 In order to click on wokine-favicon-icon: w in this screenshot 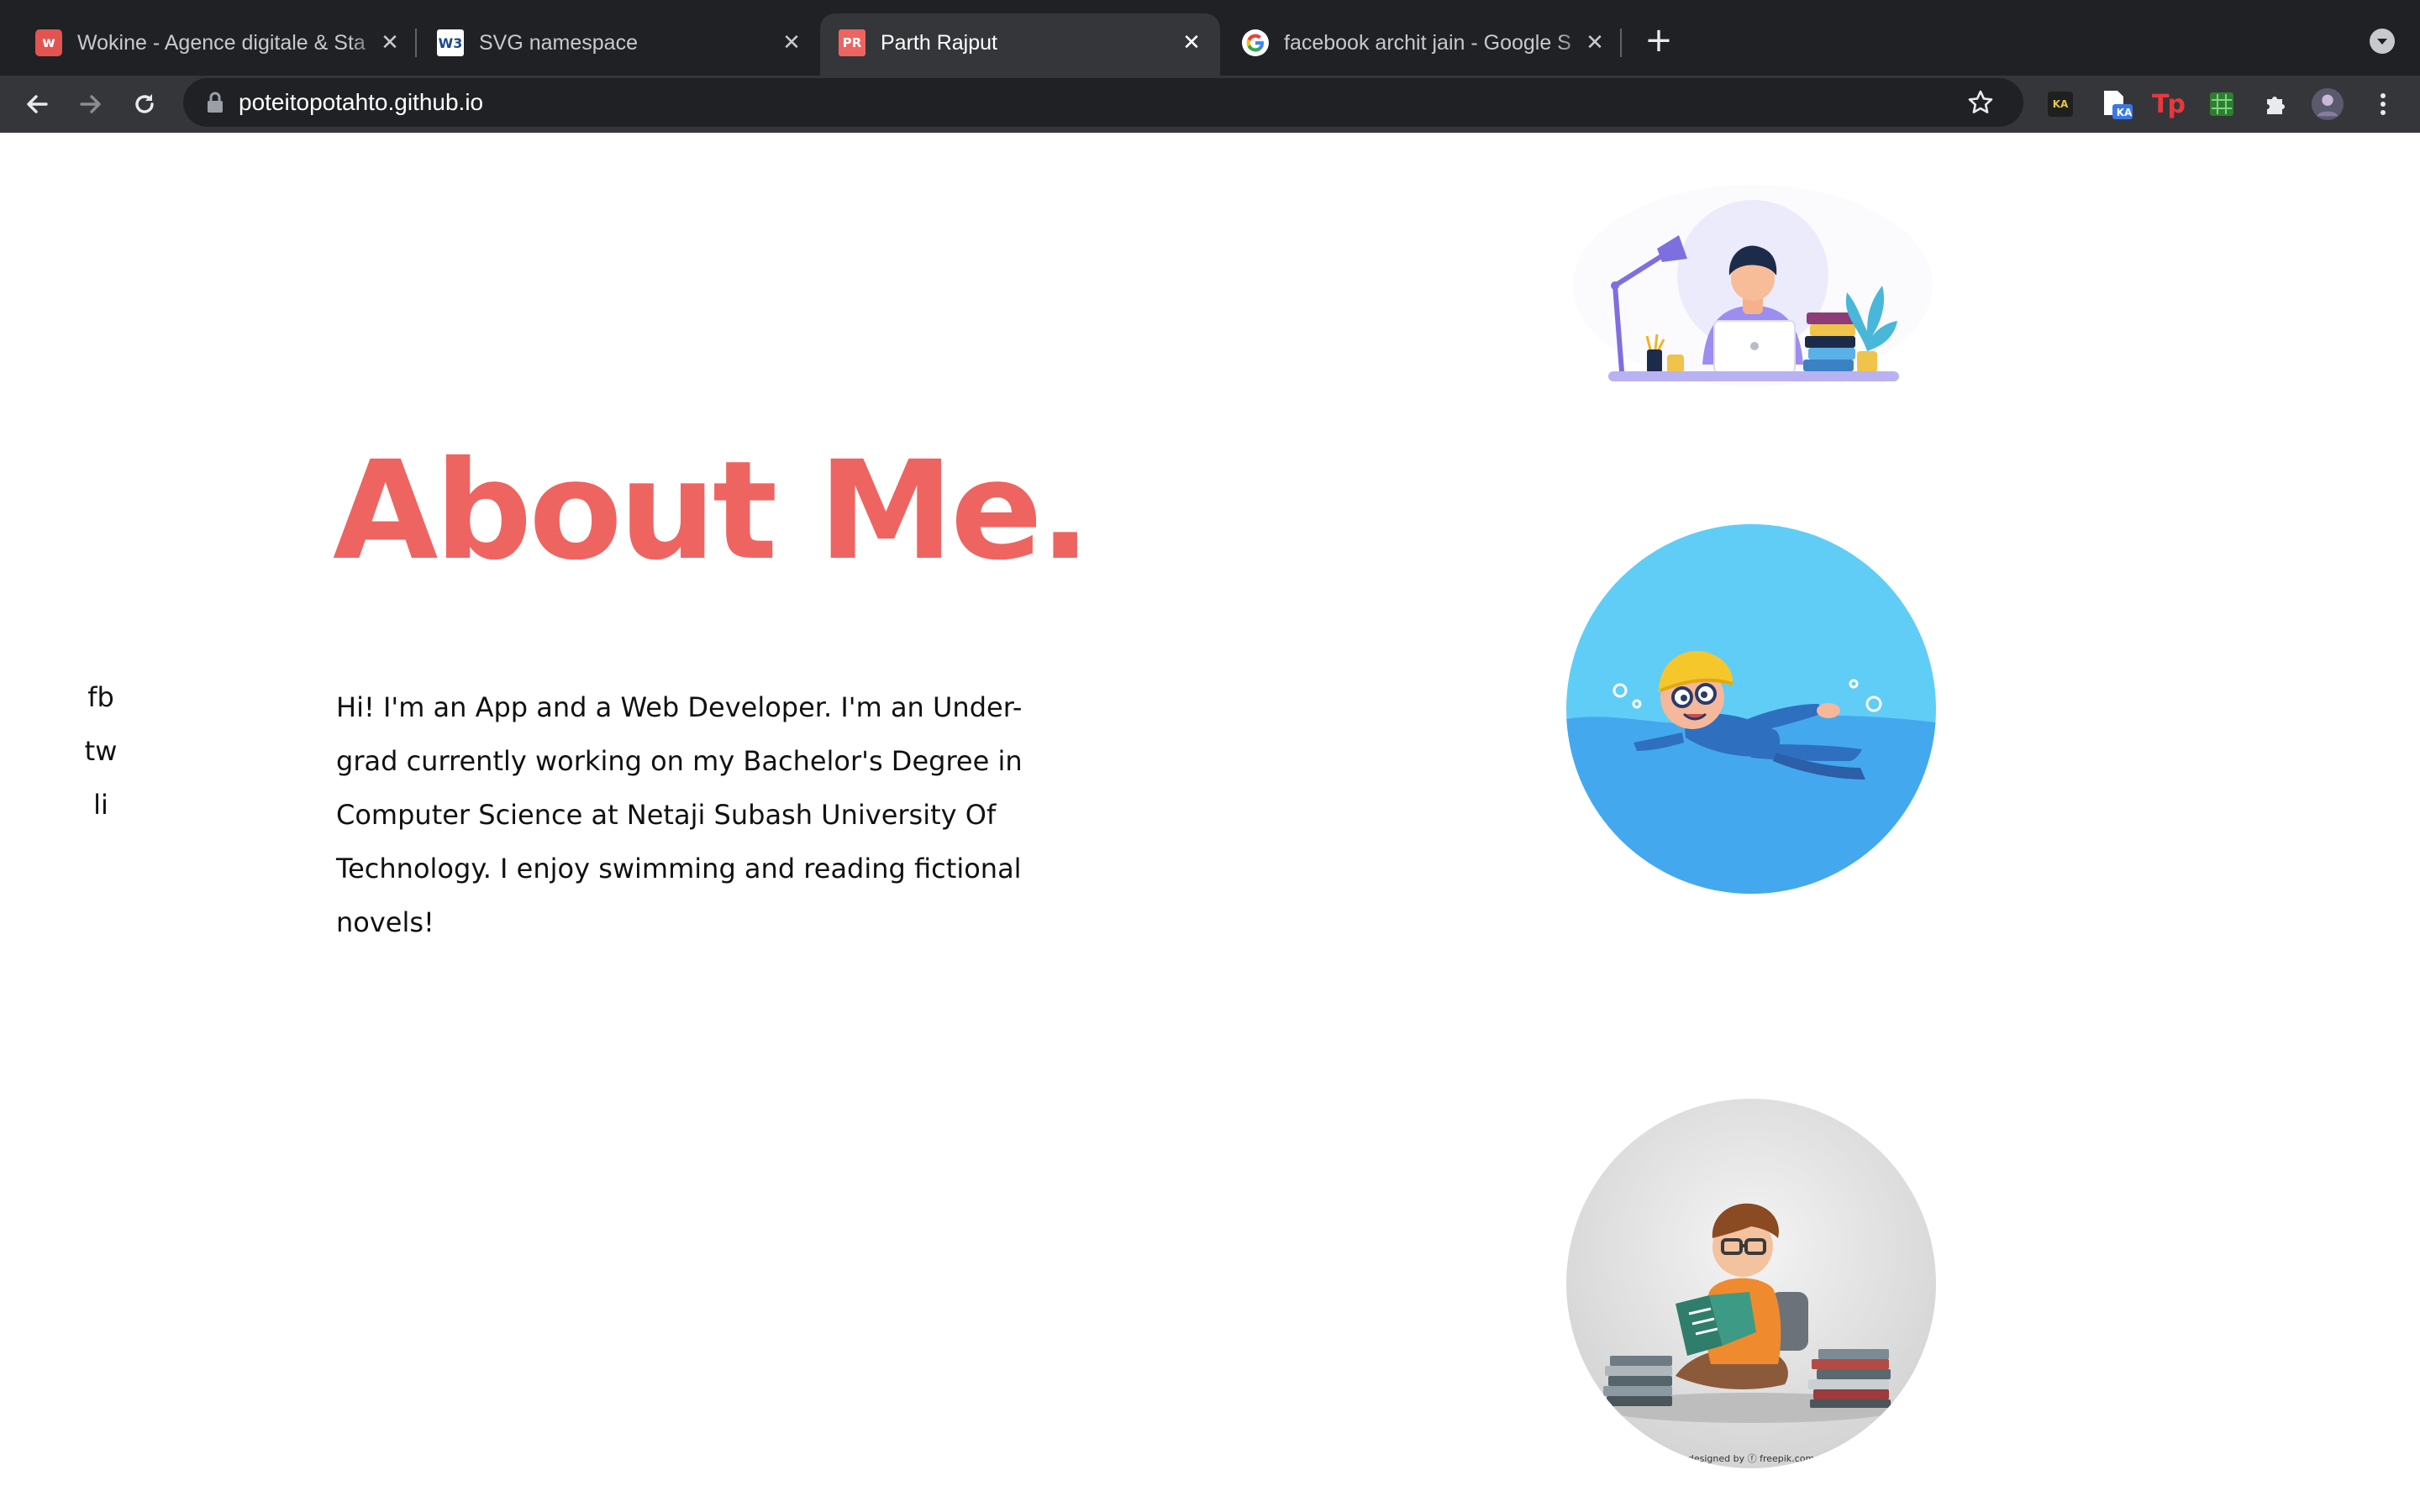, I will do `click(49, 42)`.